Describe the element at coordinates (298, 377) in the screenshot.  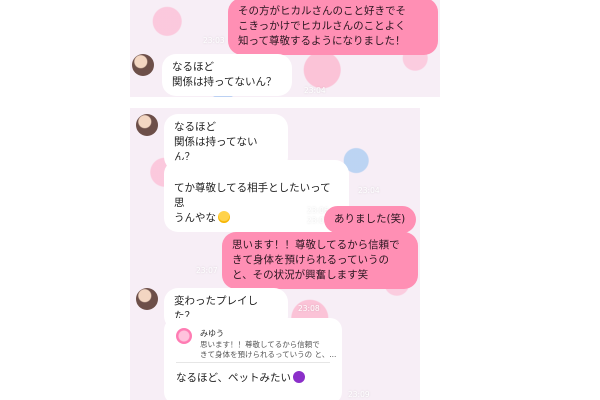
I see `smiling-devil-icon` at that location.